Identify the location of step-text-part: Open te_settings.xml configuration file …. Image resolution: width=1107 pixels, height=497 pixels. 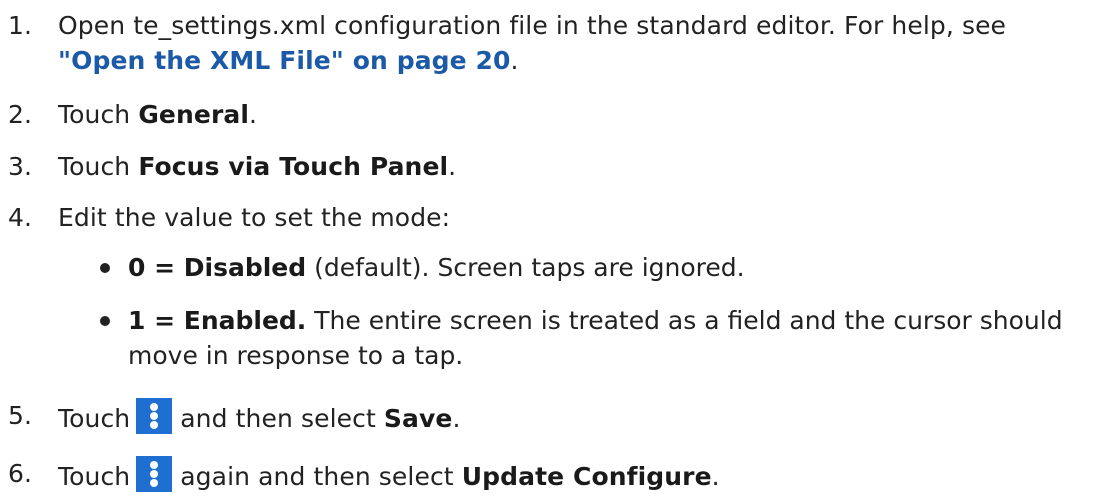
(532, 25).